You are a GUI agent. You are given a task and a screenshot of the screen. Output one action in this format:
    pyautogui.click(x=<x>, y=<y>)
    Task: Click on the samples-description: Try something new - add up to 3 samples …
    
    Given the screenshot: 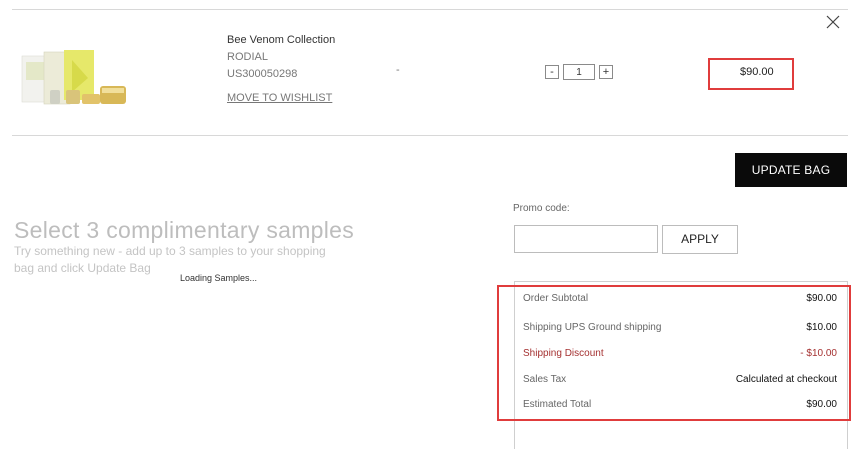 What is the action you would take?
    pyautogui.click(x=170, y=259)
    